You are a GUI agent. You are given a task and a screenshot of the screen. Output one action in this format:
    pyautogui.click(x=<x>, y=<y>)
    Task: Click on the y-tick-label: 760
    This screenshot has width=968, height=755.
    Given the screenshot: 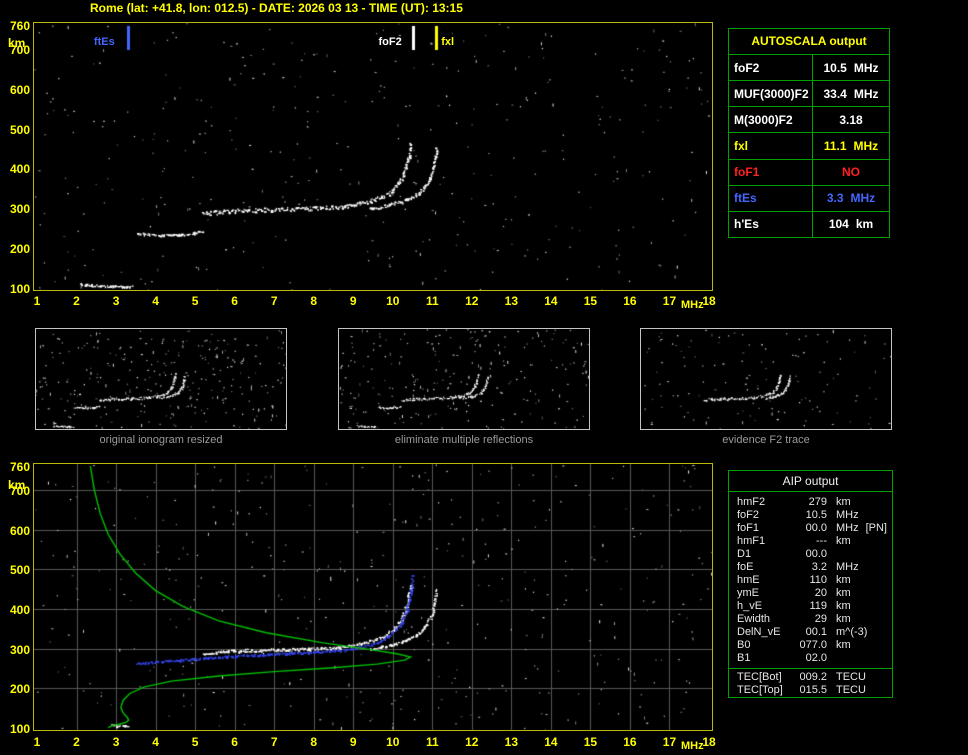 What is the action you would take?
    pyautogui.click(x=19, y=467)
    